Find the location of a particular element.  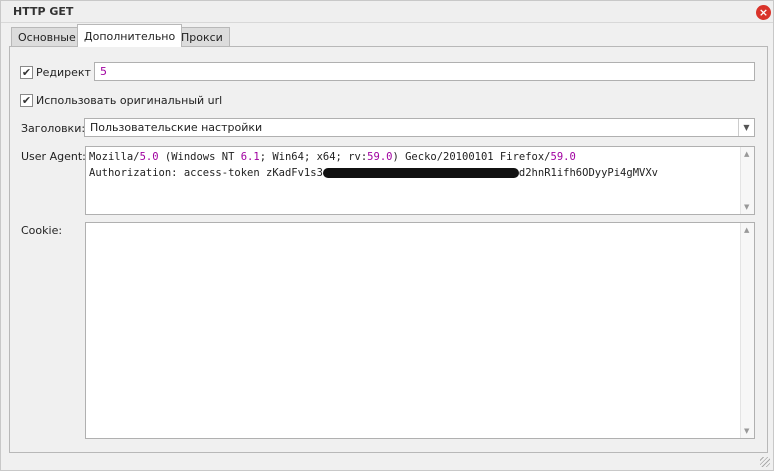

resize-grip is located at coordinates (765, 462).